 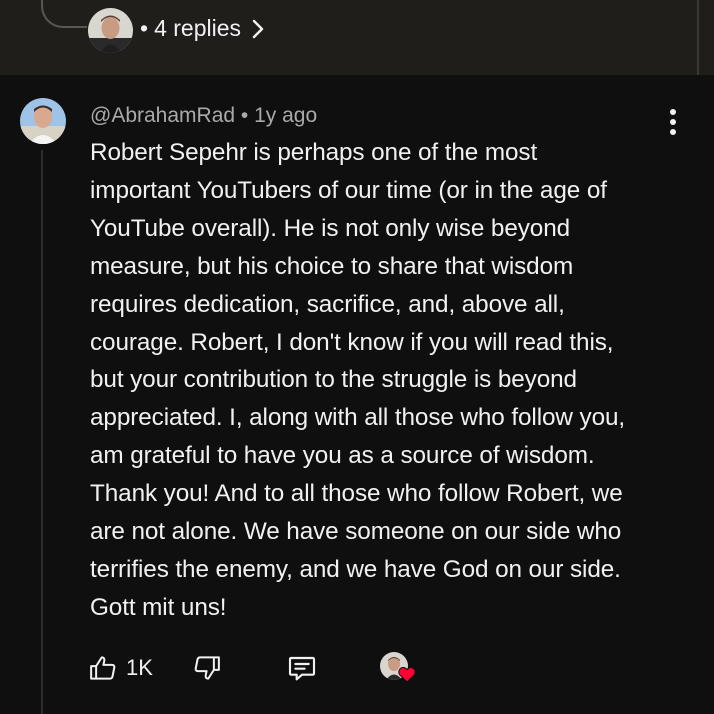 I want to click on chevron-right-icon, so click(x=258, y=28).